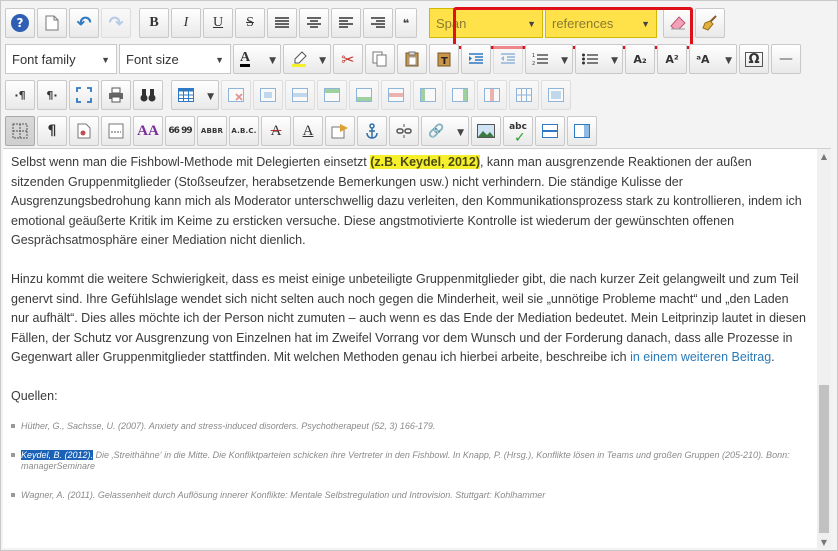 Image resolution: width=838 pixels, height=551 pixels. I want to click on references-style-select: references ▼, so click(601, 23).